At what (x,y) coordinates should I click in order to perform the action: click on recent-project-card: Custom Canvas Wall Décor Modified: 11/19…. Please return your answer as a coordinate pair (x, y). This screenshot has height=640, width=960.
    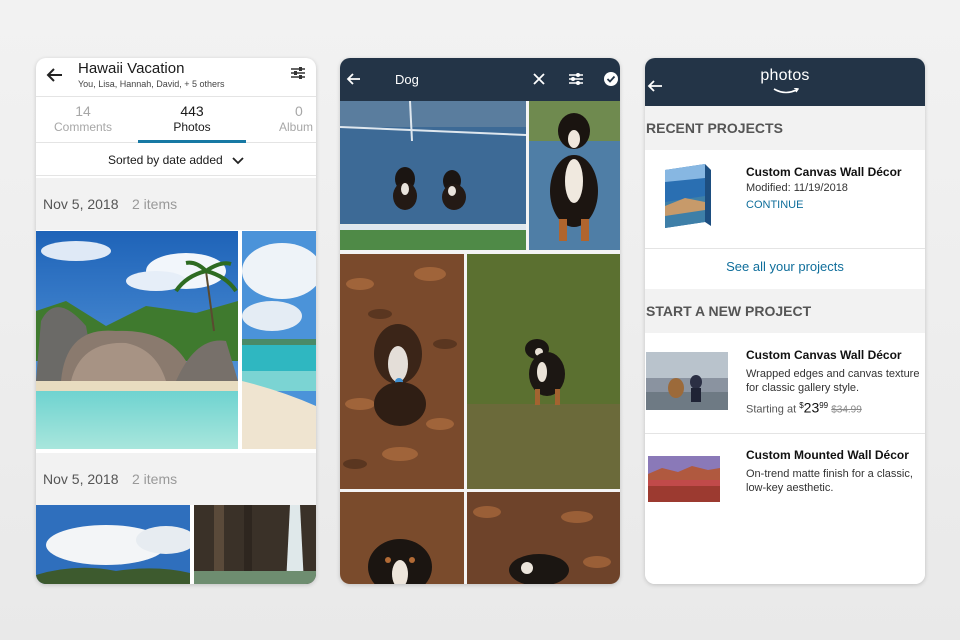
    Looking at the image, I should click on (785, 199).